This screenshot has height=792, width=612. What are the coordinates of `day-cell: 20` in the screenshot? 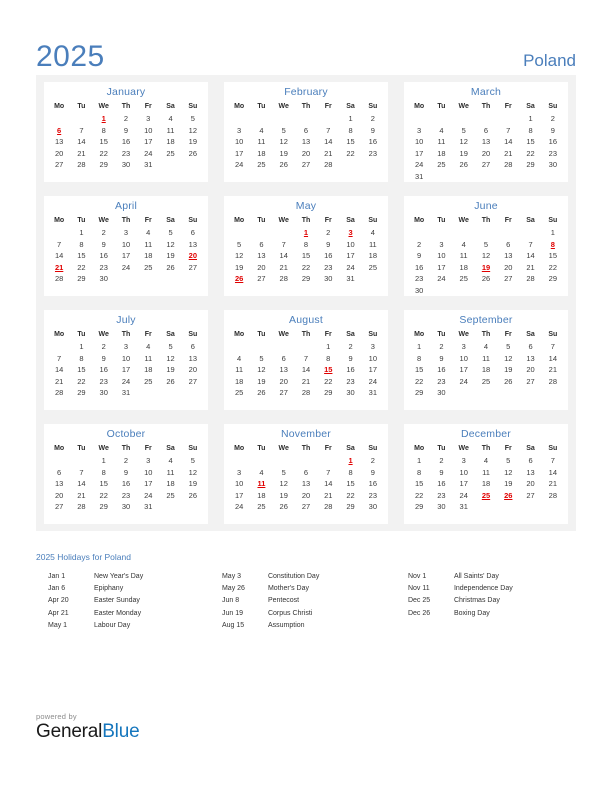 It's located at (193, 370).